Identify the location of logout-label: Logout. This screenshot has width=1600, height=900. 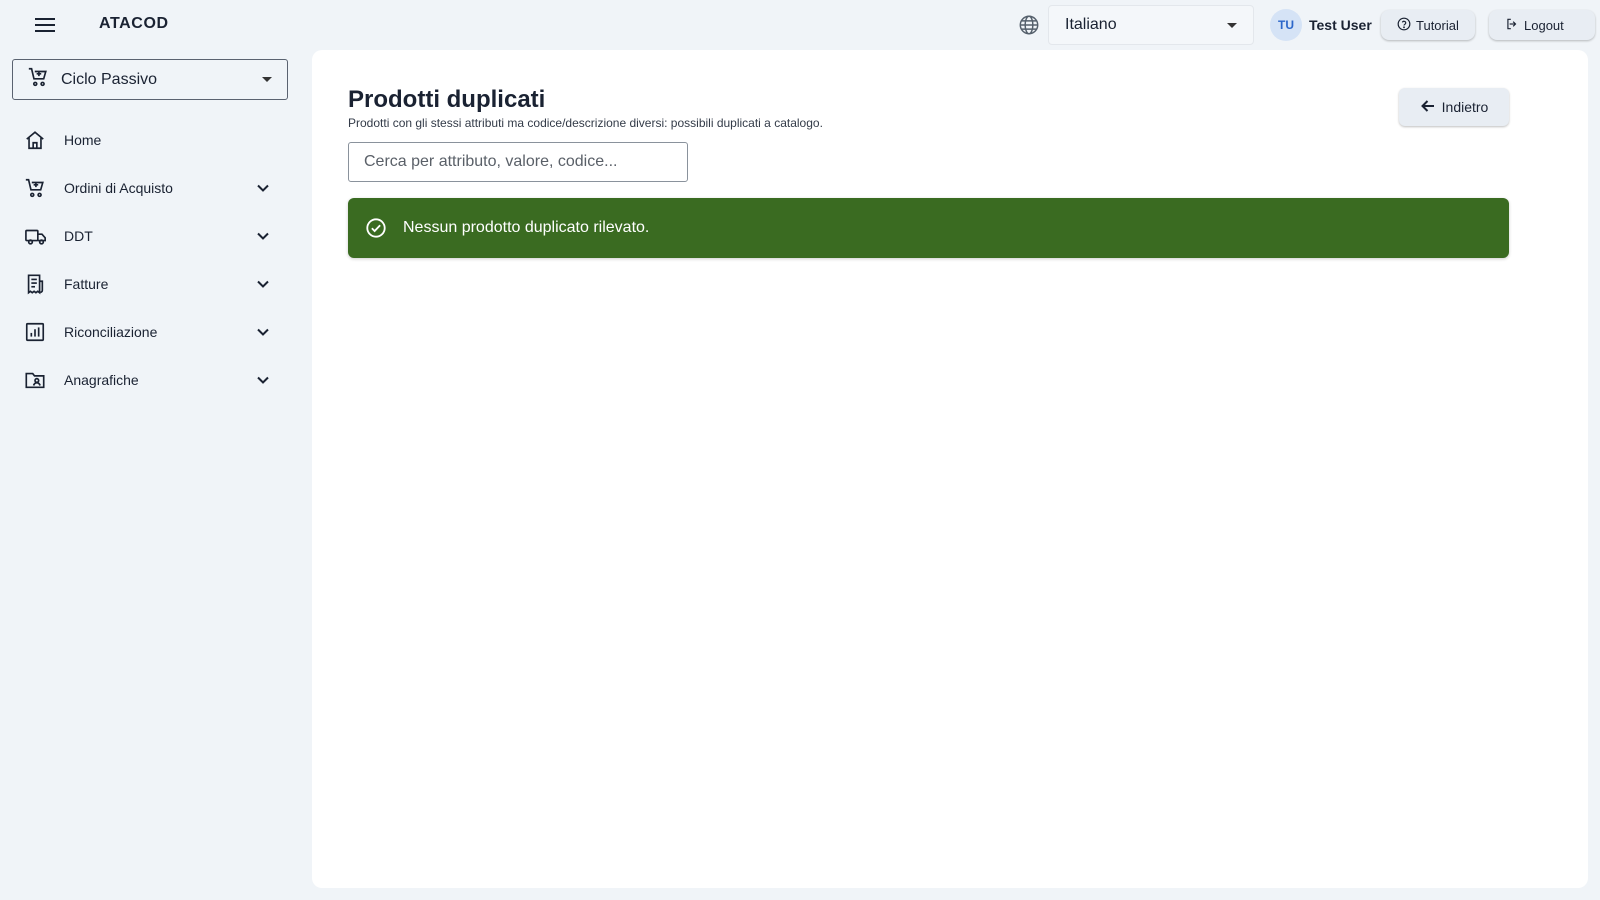
(1544, 25).